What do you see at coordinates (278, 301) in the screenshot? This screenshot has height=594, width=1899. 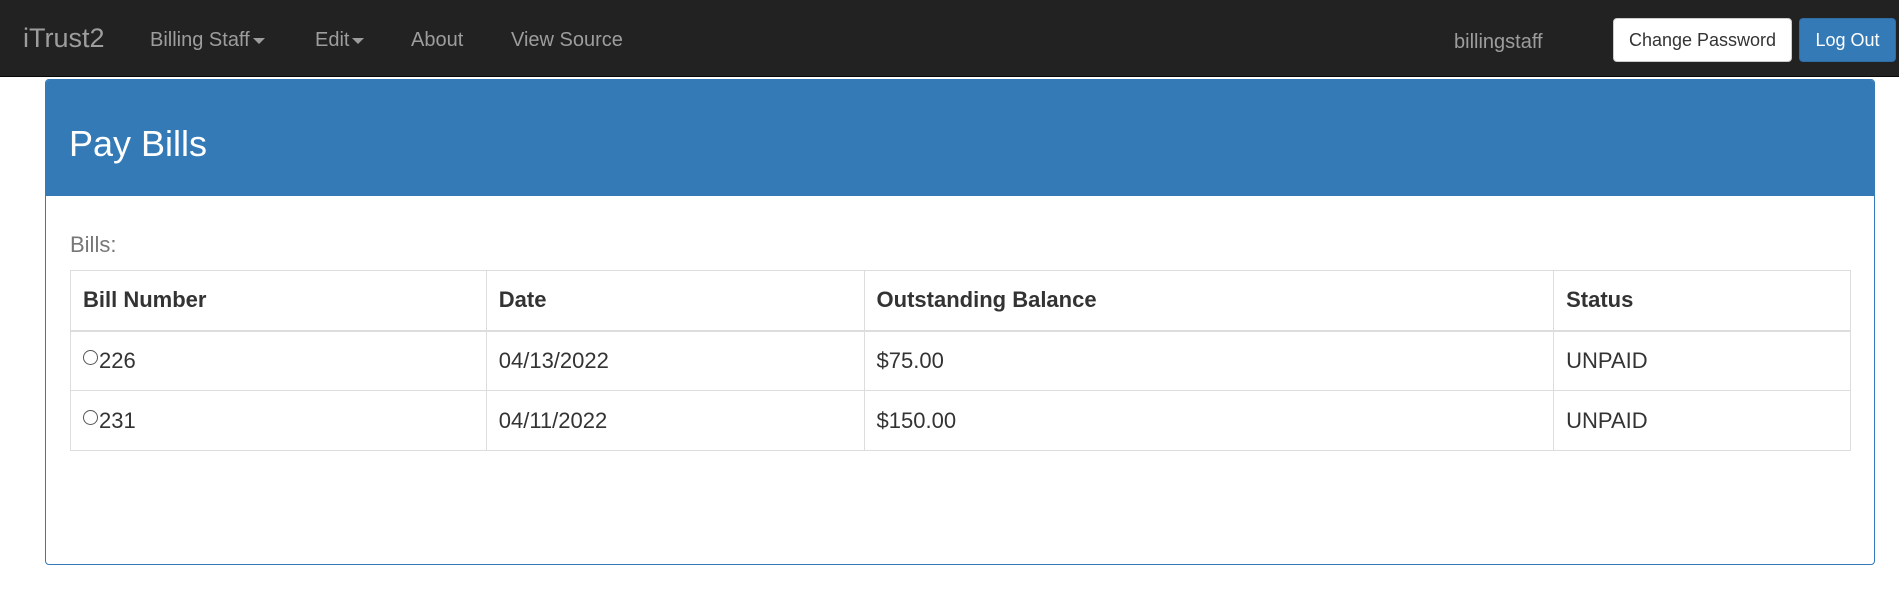 I see `header-bill-number: Bill Number` at bounding box center [278, 301].